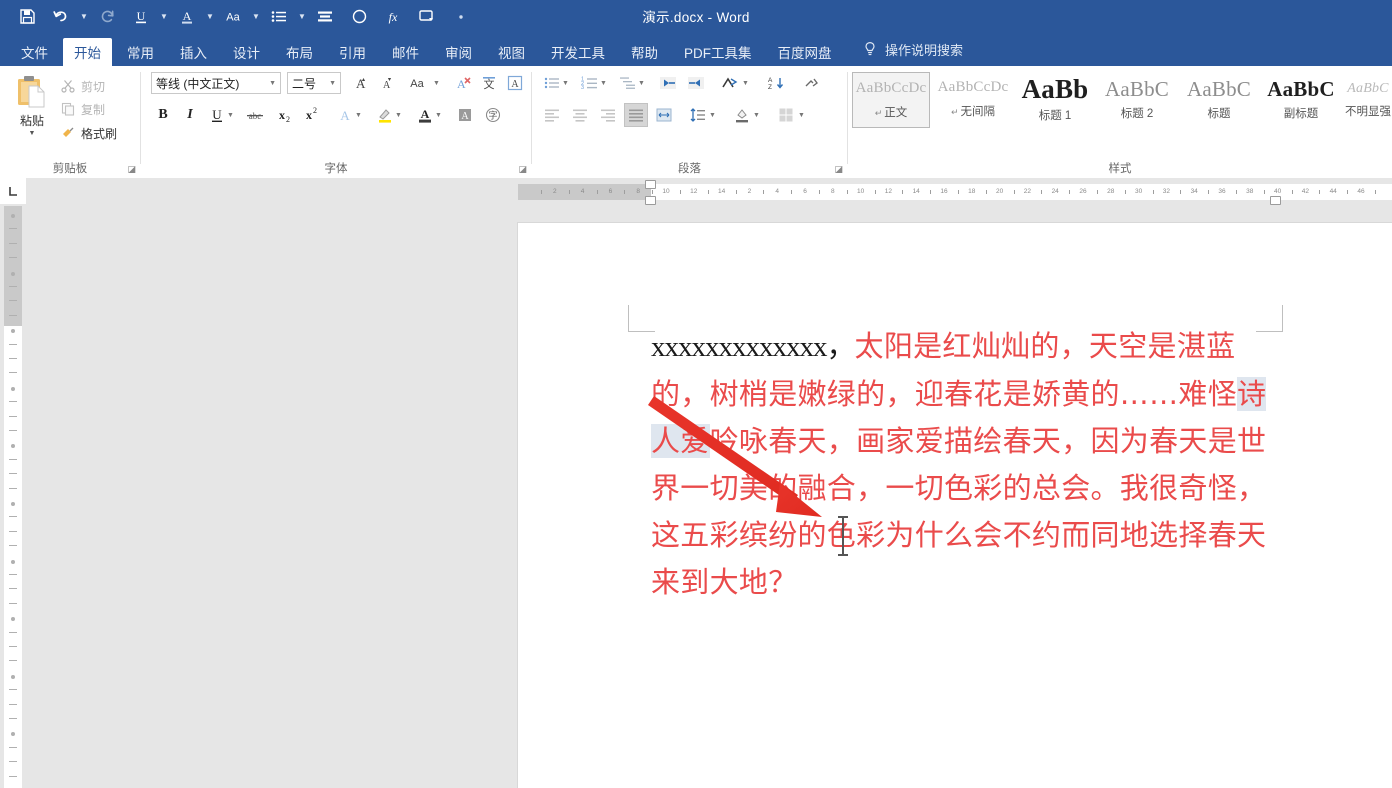 The width and height of the screenshot is (1392, 788). Describe the element at coordinates (279, 16) in the screenshot. I see `bullets-icon` at that location.